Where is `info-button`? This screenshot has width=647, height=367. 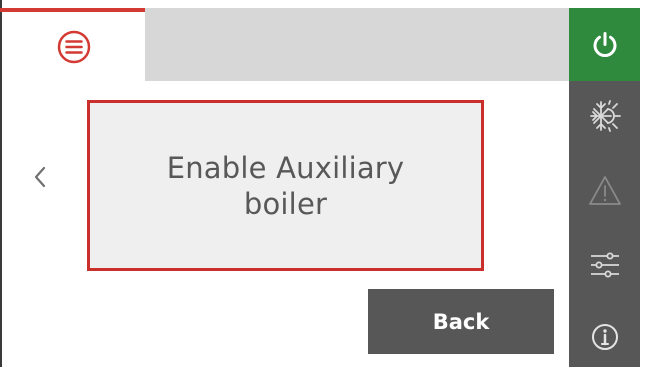
info-button is located at coordinates (604, 337).